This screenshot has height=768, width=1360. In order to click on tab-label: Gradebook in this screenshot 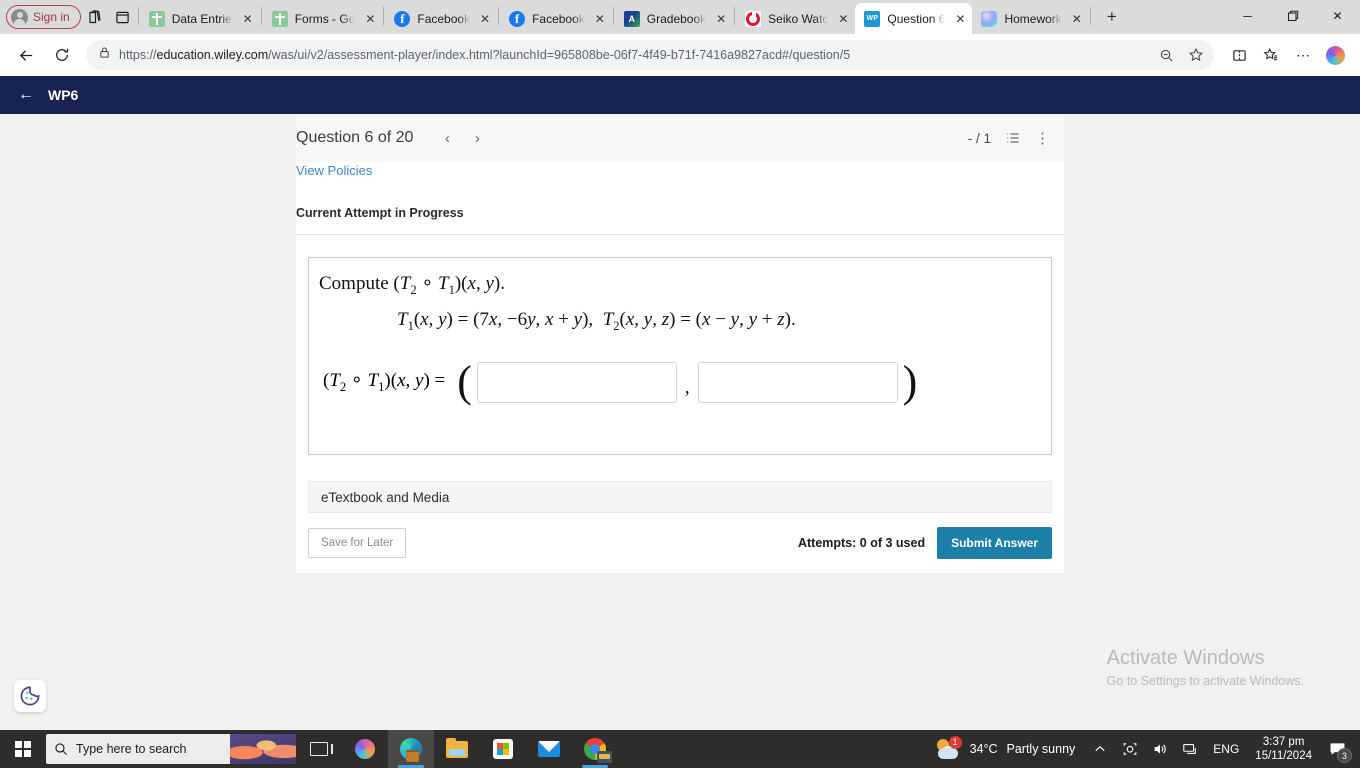, I will do `click(676, 18)`.